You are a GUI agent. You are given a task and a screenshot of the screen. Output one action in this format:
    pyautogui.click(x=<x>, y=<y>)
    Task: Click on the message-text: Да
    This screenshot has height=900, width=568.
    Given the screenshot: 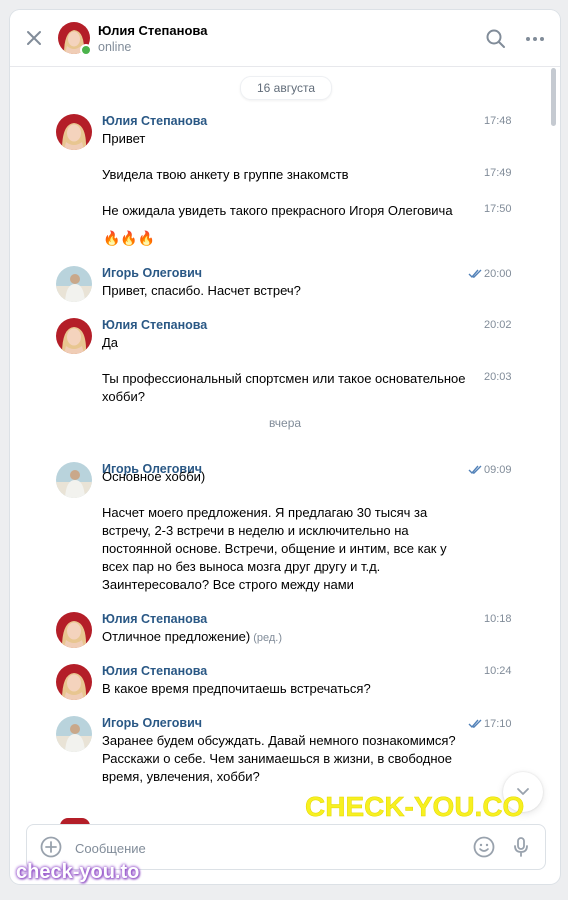 What is the action you would take?
    pyautogui.click(x=110, y=342)
    